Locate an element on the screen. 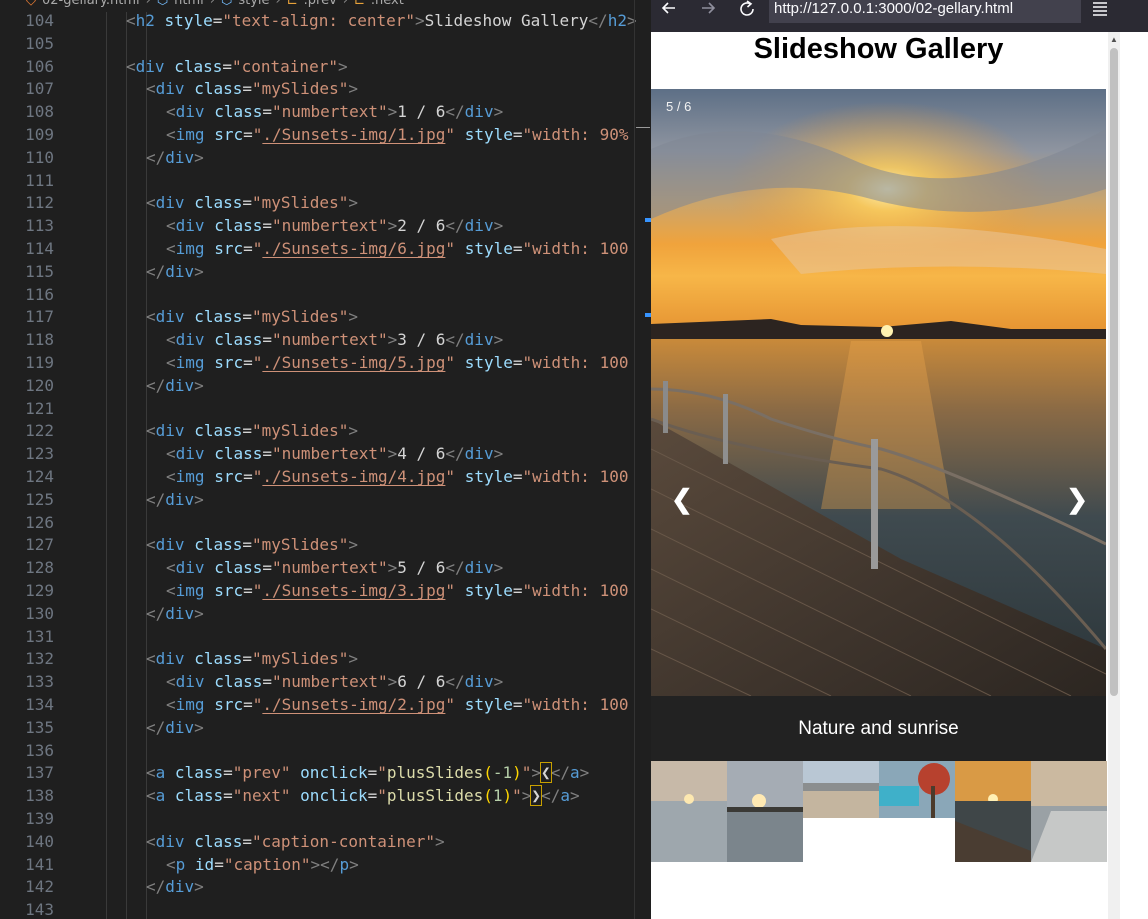 The height and width of the screenshot is (919, 1148). menu-button is located at coordinates (1100, 12).